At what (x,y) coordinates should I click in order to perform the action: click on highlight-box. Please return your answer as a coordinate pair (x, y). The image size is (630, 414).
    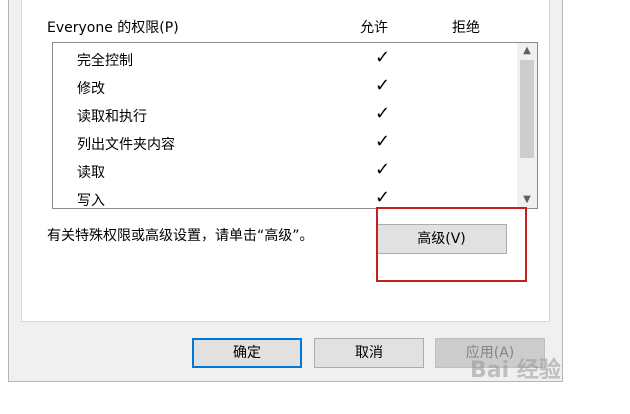
    Looking at the image, I should click on (451, 244).